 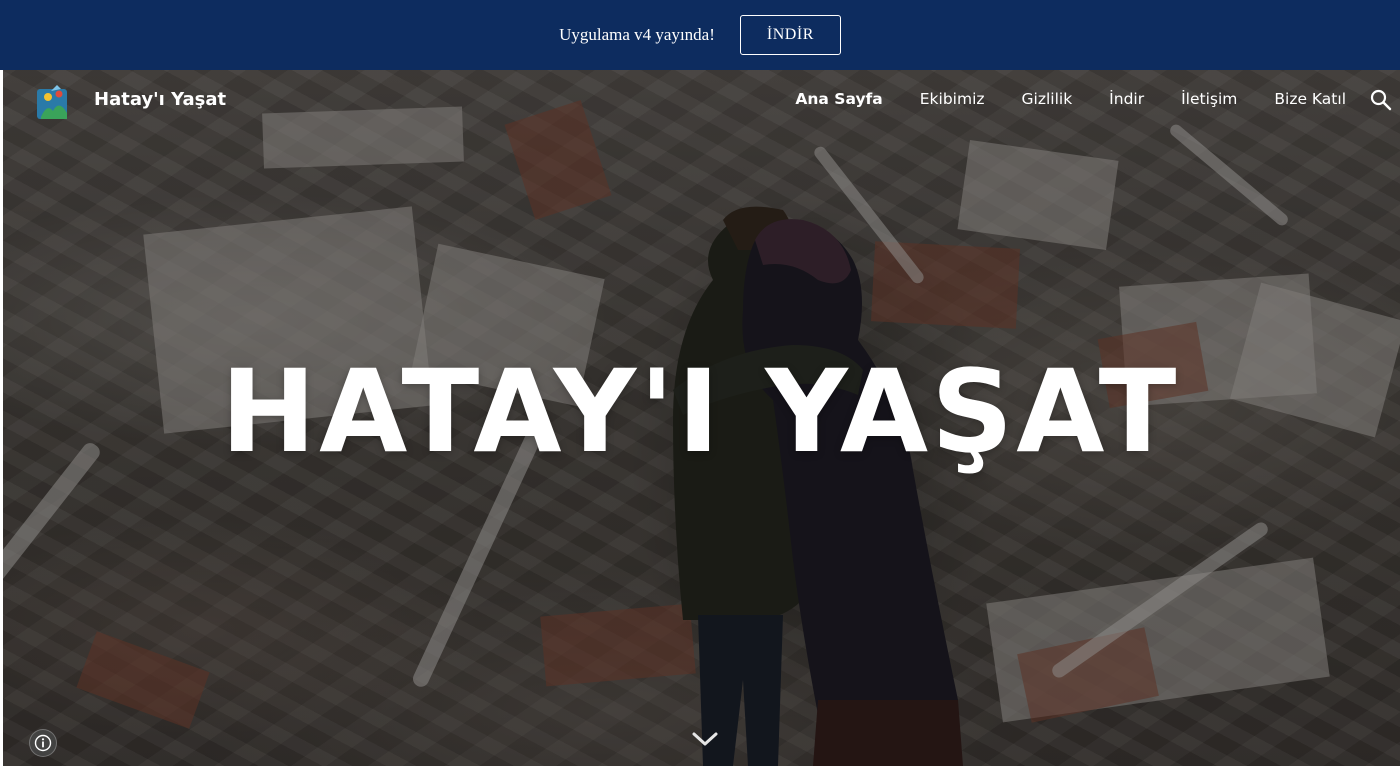 I want to click on nav-item-iletisim: İletişim, so click(x=1209, y=99).